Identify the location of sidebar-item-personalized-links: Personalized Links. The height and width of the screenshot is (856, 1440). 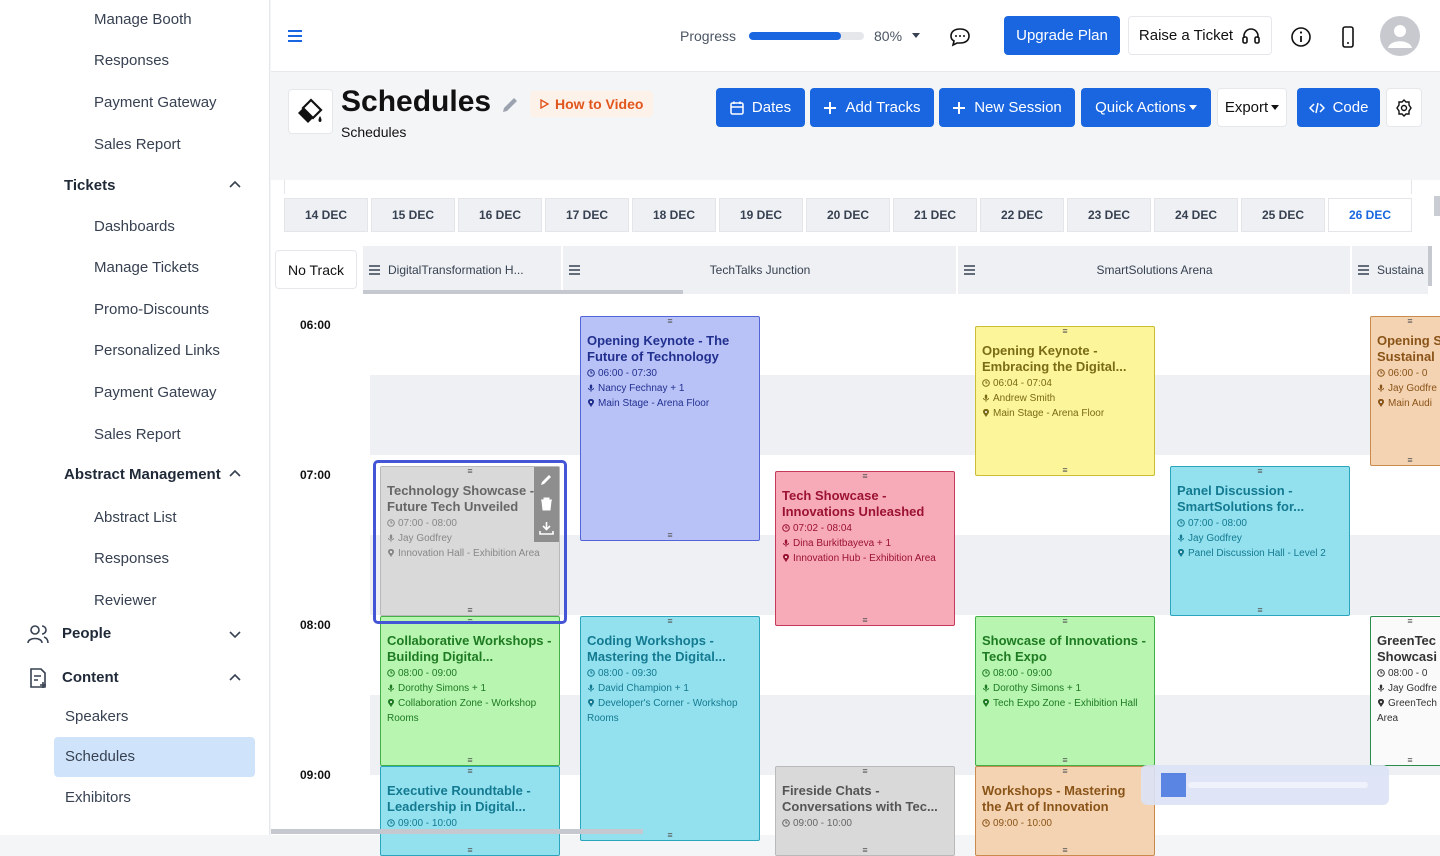
(181, 350).